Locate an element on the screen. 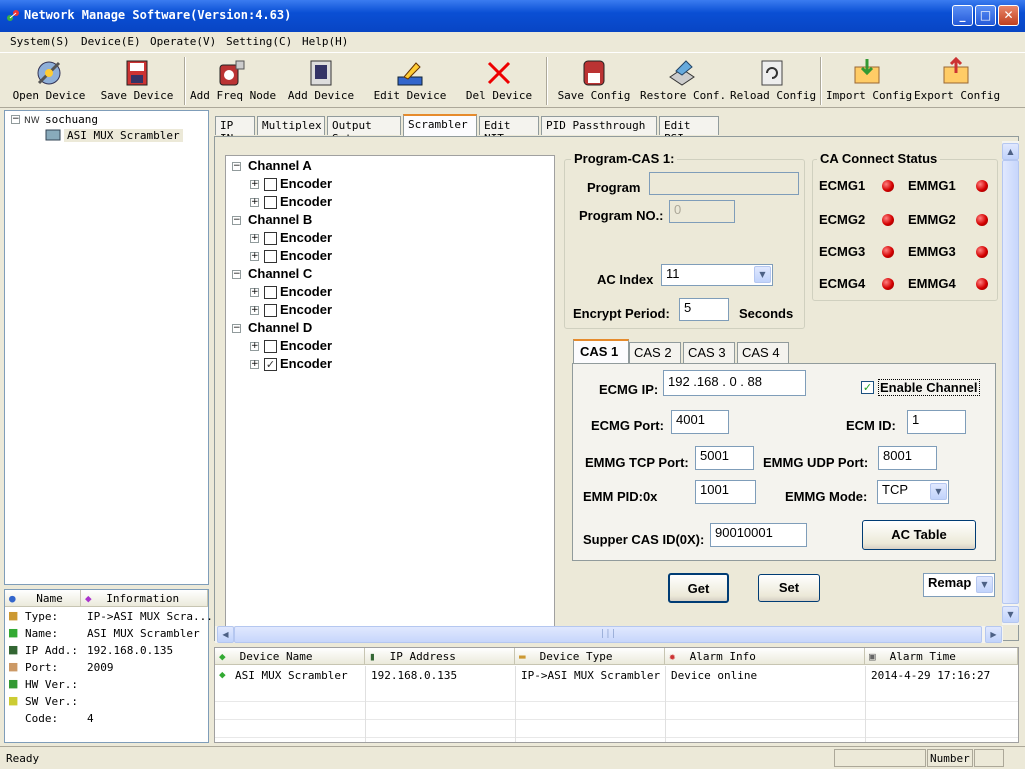 The height and width of the screenshot is (769, 1025). program-input is located at coordinates (724, 183).